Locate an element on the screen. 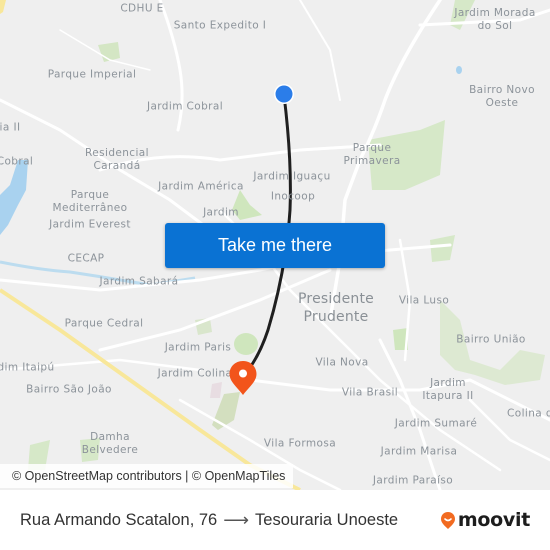  place-label: Parque Imperial is located at coordinates (92, 74).